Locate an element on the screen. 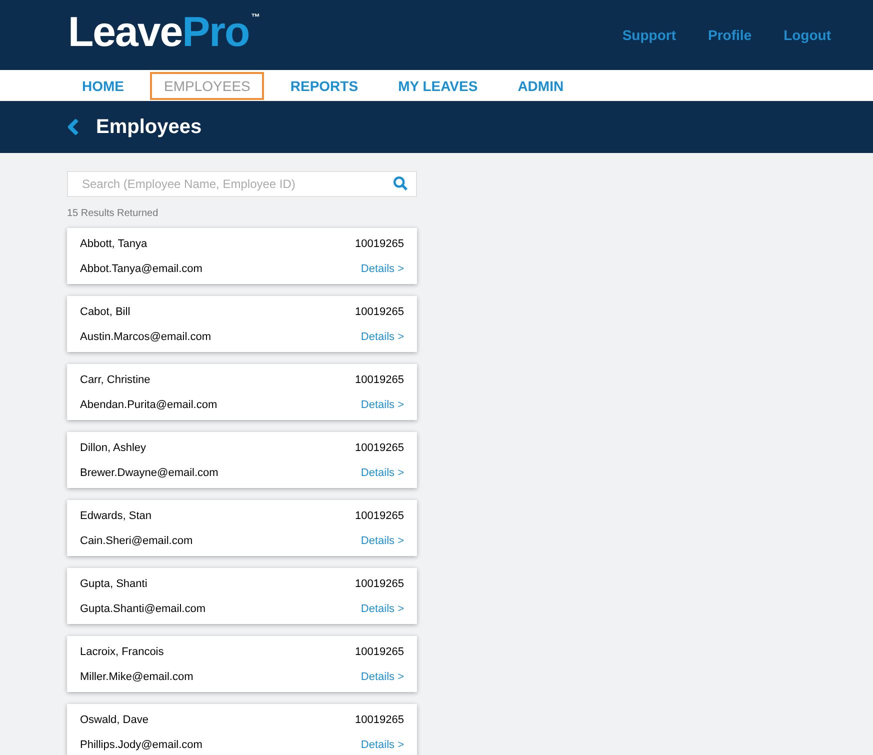 This screenshot has height=755, width=873. nav-tab: EMPLOYEES is located at coordinates (207, 86).